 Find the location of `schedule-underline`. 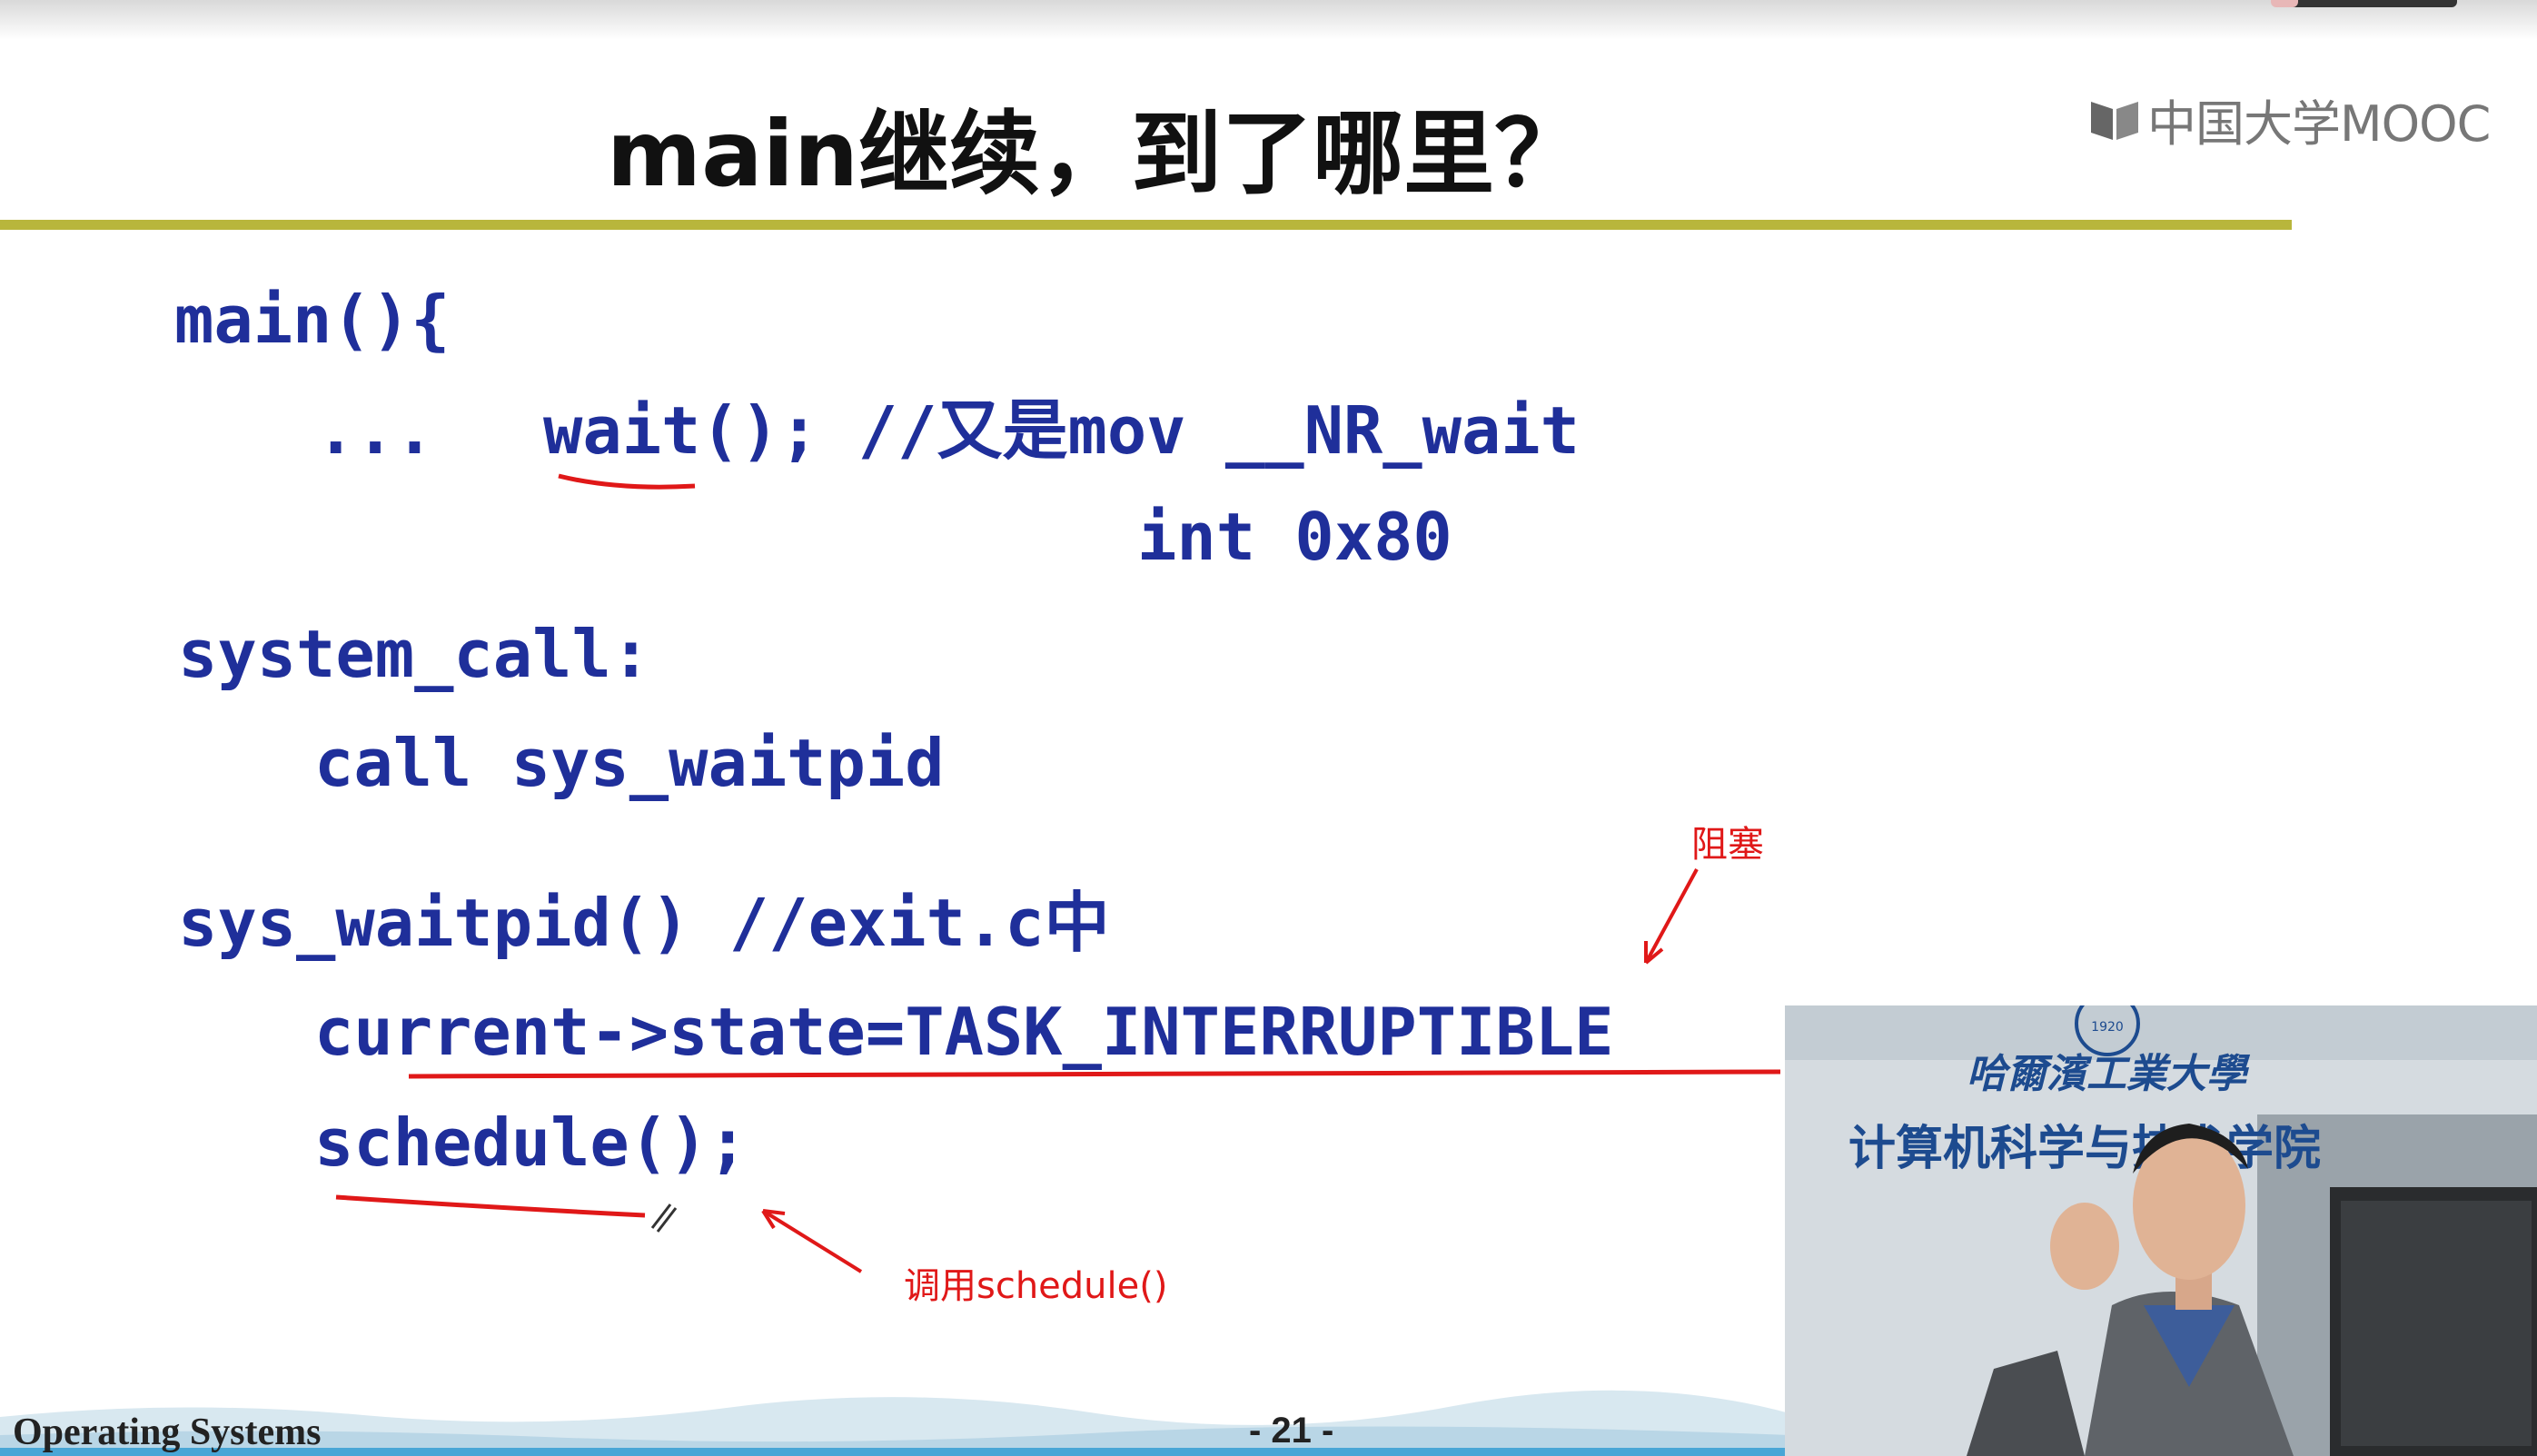

schedule-underline is located at coordinates (491, 1206).